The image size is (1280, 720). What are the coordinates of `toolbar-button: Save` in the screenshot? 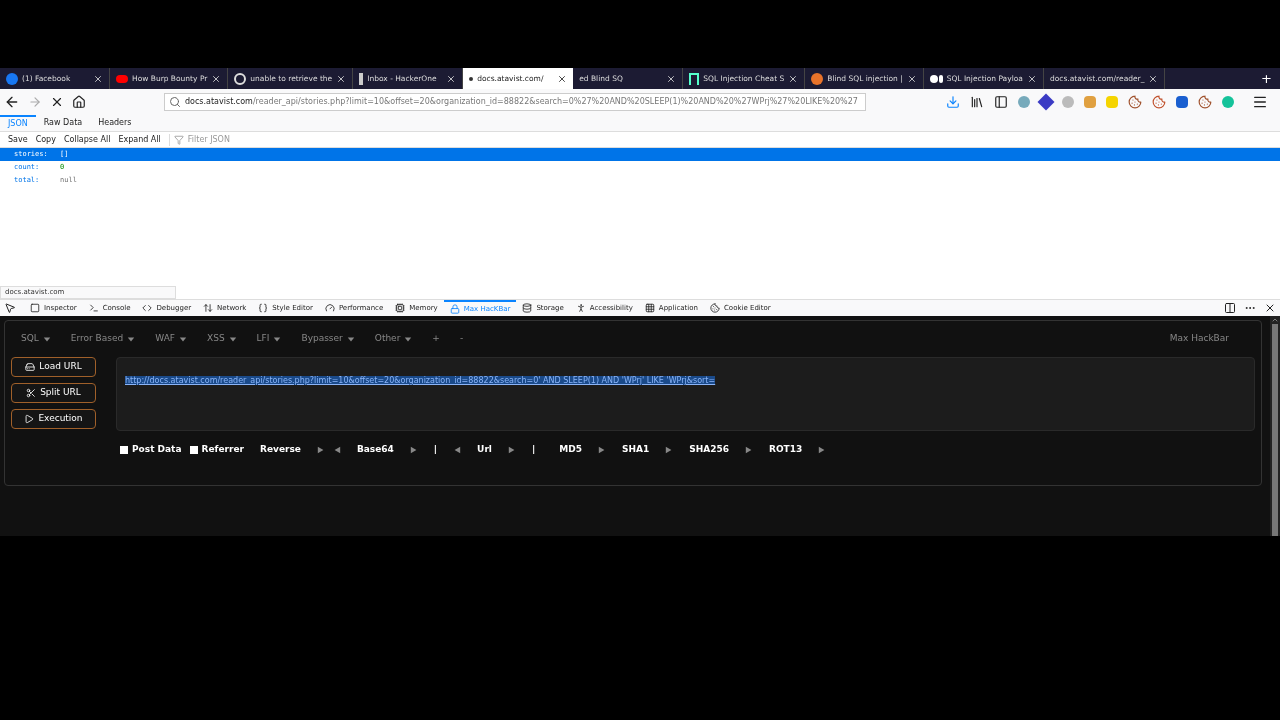 It's located at (18, 139).